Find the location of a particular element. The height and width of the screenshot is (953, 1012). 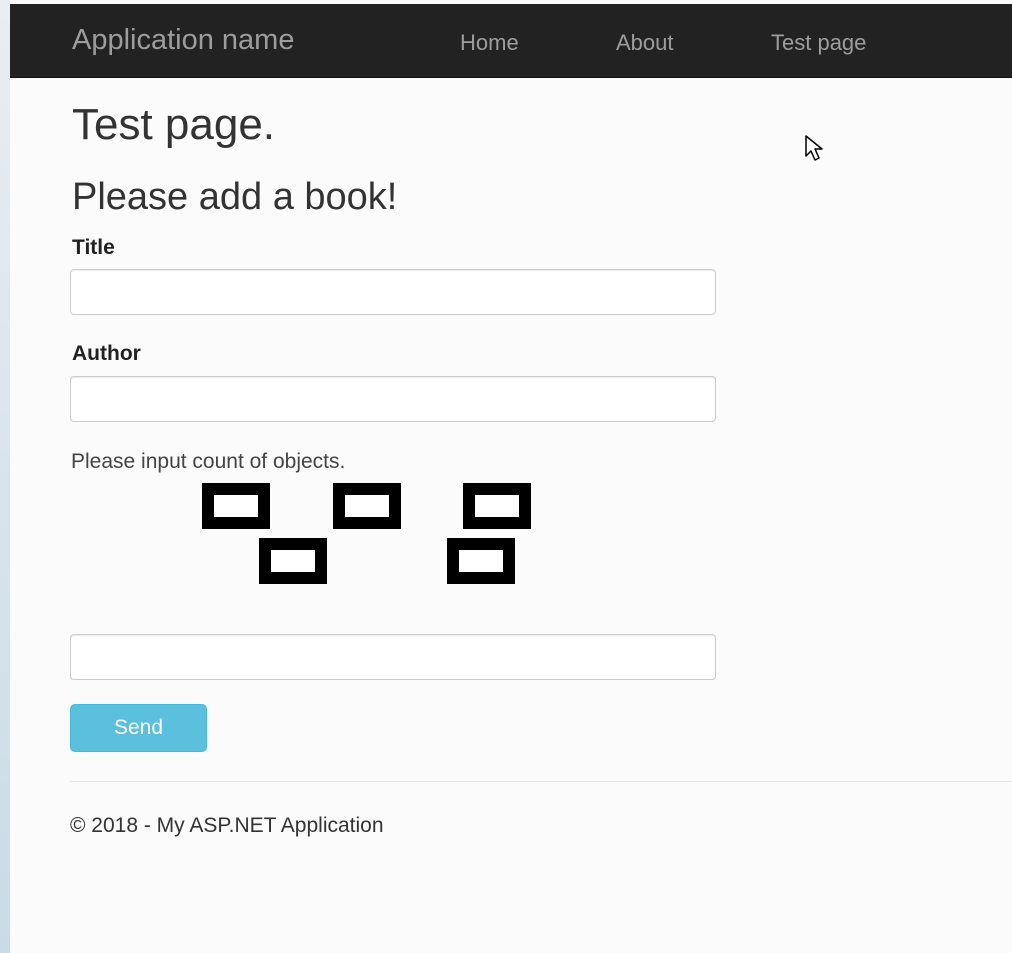

window-edge is located at coordinates (5, 476).